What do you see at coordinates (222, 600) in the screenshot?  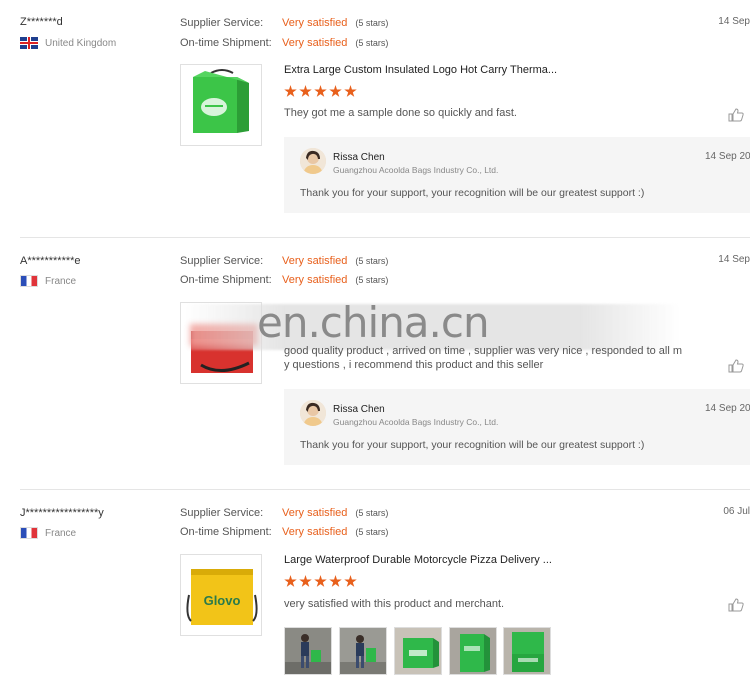 I see `thumb-logo-text: Glovo` at bounding box center [222, 600].